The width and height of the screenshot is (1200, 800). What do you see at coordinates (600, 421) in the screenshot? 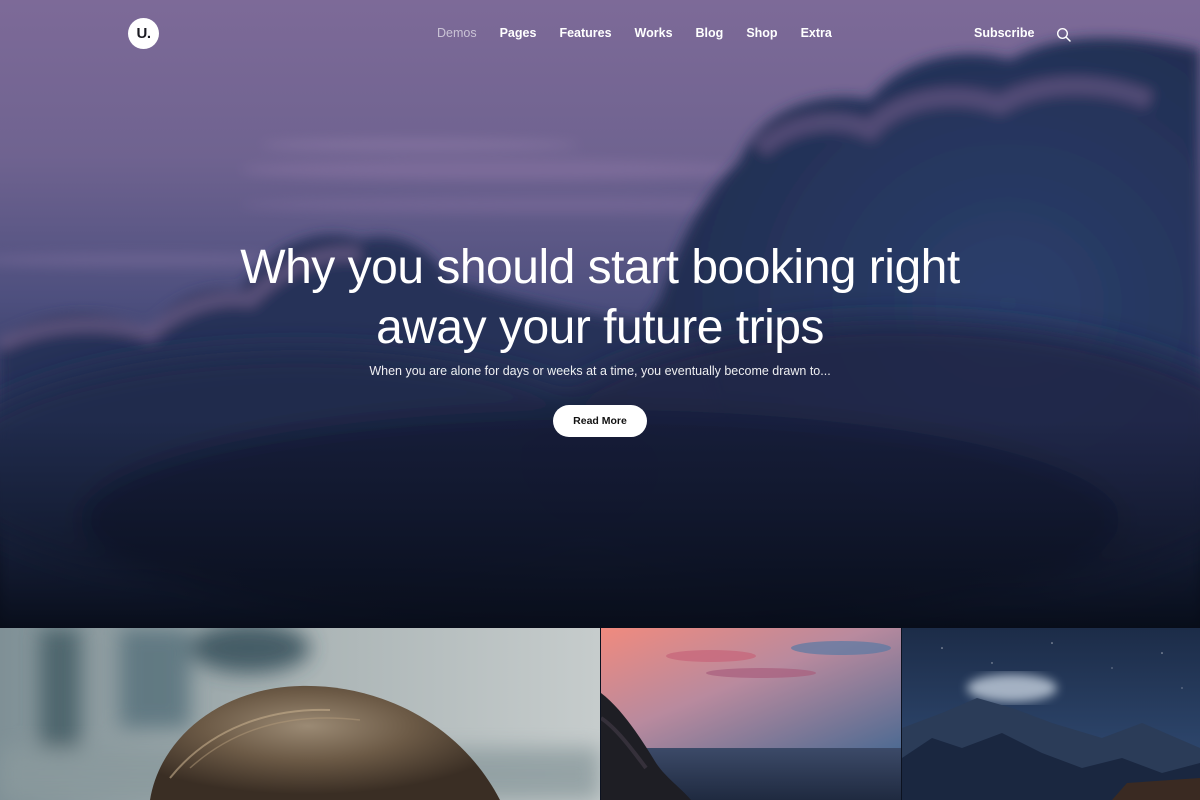
I see `read-more-button: Read More` at bounding box center [600, 421].